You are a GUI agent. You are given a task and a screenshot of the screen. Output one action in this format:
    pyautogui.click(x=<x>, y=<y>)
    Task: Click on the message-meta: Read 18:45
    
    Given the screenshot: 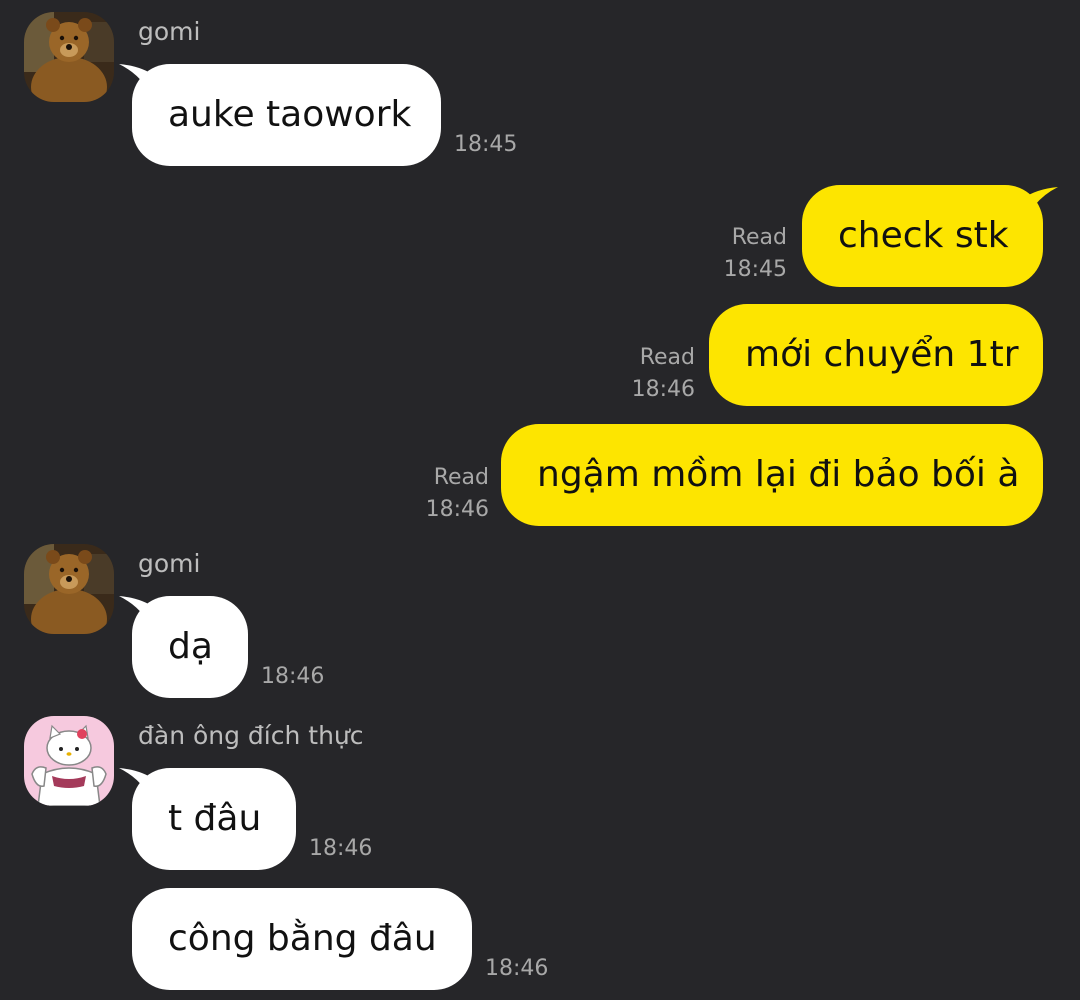 What is the action you would take?
    pyautogui.click(x=738, y=254)
    